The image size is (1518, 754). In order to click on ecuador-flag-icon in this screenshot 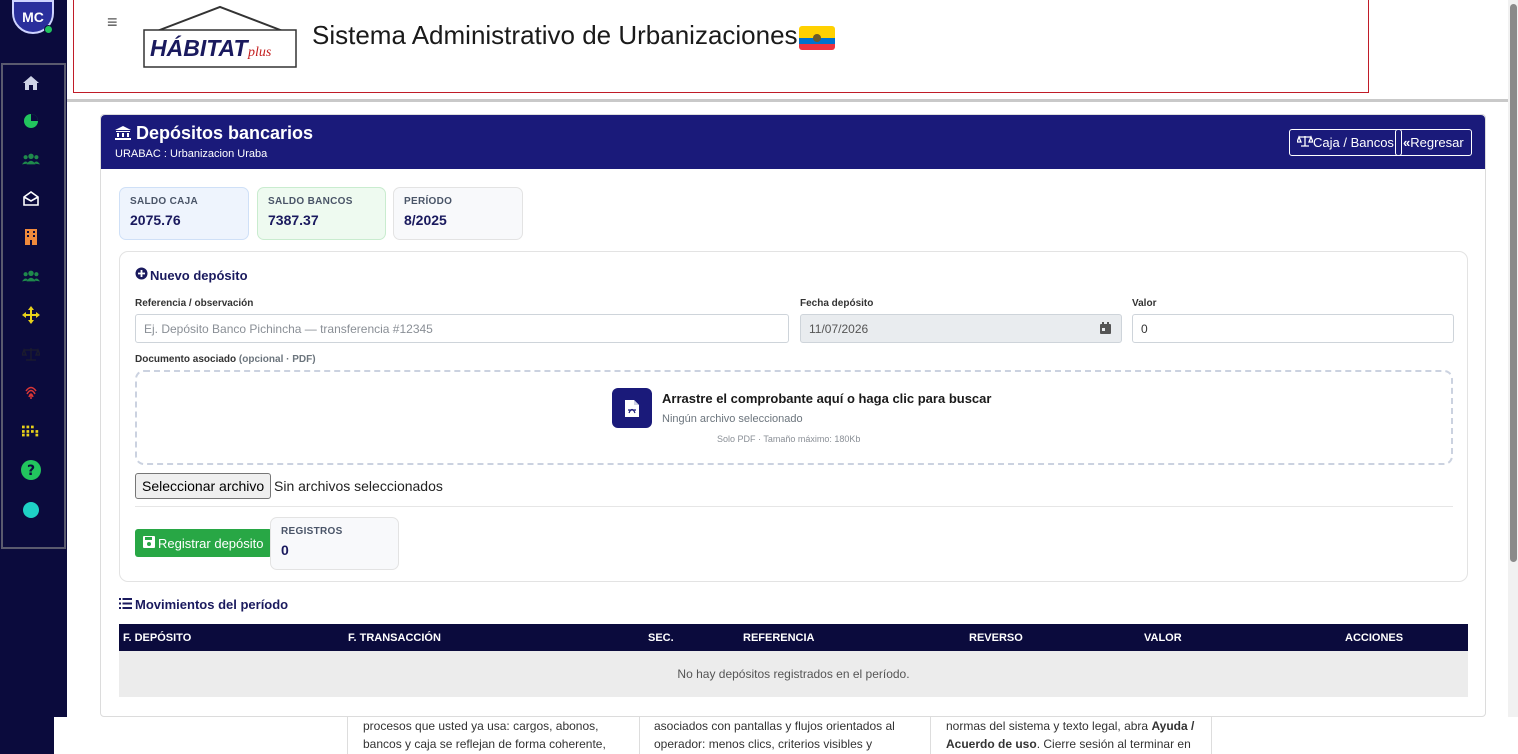, I will do `click(817, 38)`.